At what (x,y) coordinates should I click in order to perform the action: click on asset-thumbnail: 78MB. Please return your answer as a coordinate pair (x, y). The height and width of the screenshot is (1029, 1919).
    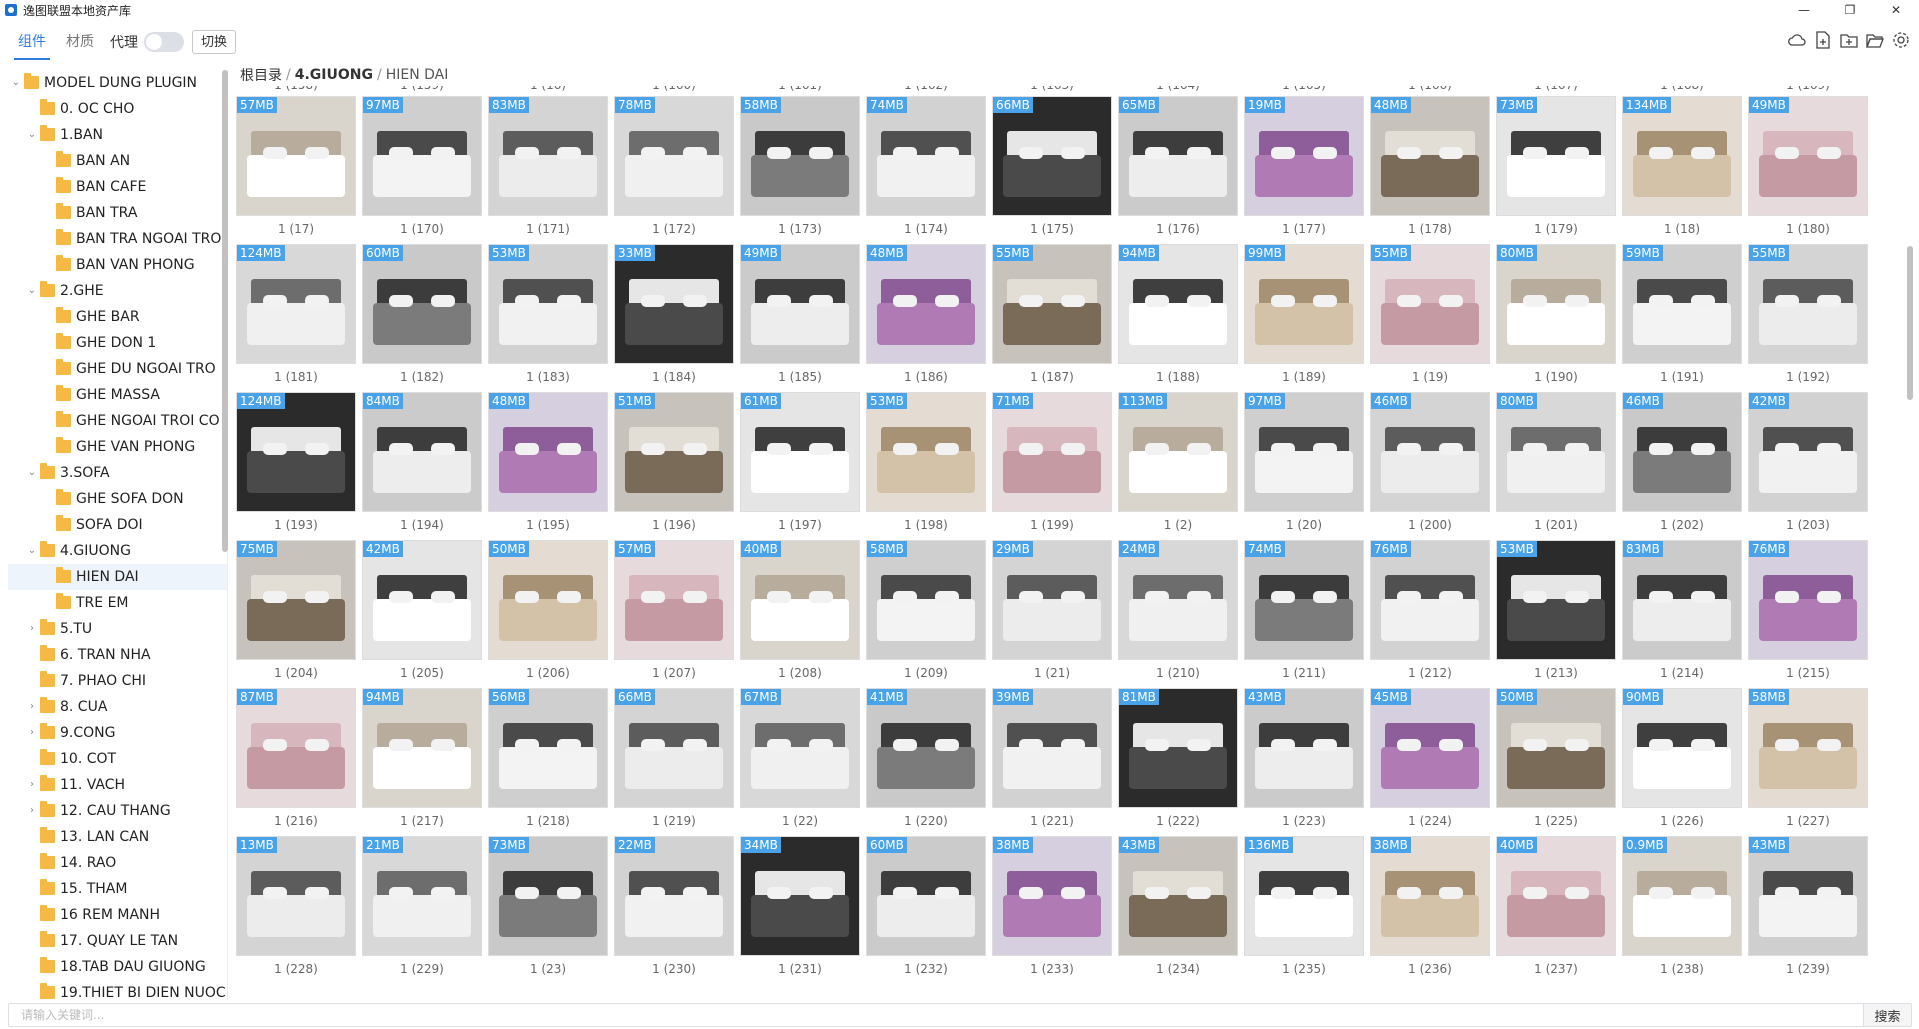
    Looking at the image, I should click on (674, 156).